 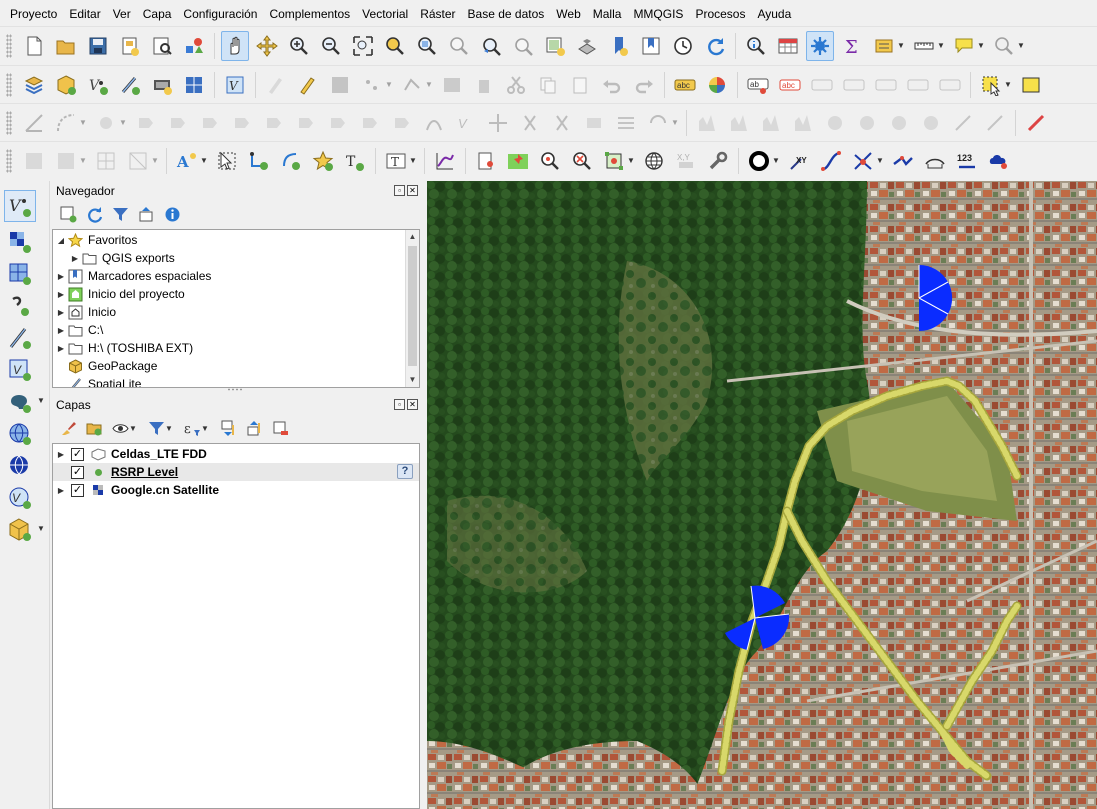 What do you see at coordinates (852, 46) in the screenshot?
I see `statistics-button: Σ` at bounding box center [852, 46].